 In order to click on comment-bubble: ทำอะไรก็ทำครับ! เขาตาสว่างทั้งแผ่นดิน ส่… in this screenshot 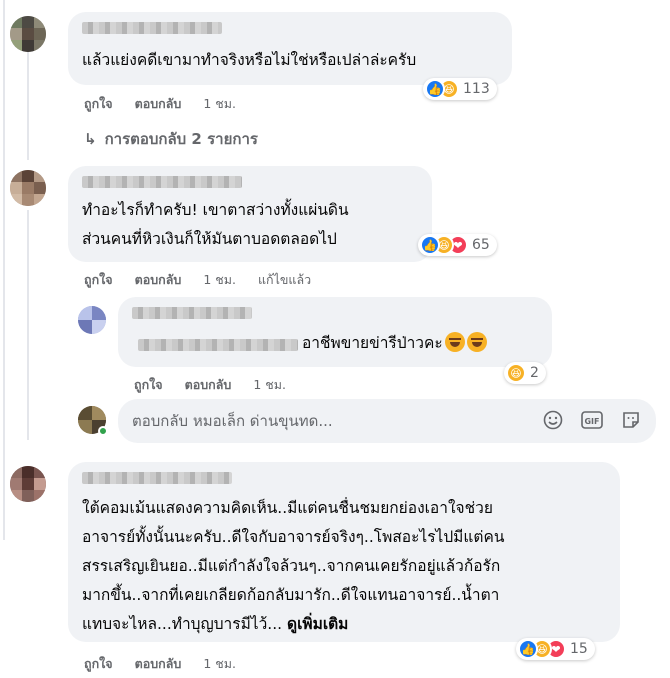, I will do `click(250, 214)`.